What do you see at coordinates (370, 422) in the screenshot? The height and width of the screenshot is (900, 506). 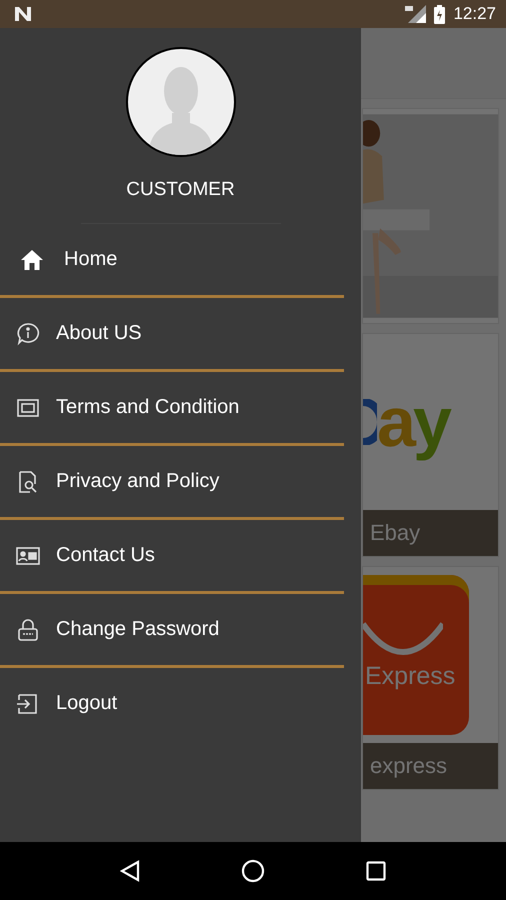 I see `arc-icon` at bounding box center [370, 422].